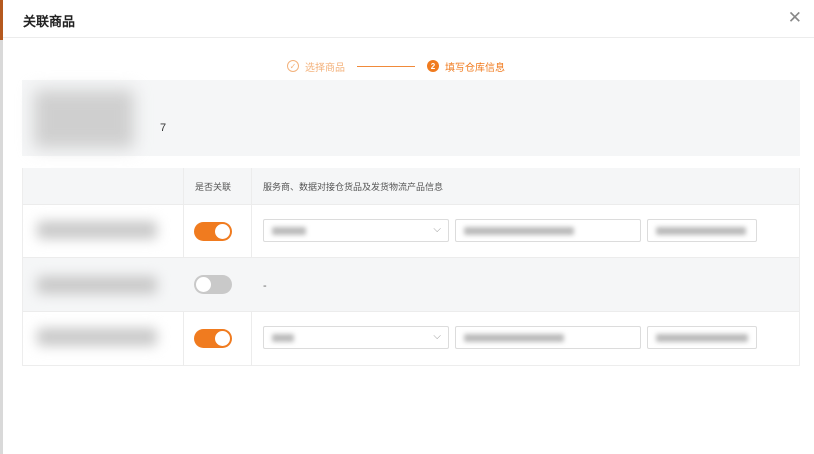 The image size is (814, 454). Describe the element at coordinates (411, 284) in the screenshot. I see `table-row: -` at that location.